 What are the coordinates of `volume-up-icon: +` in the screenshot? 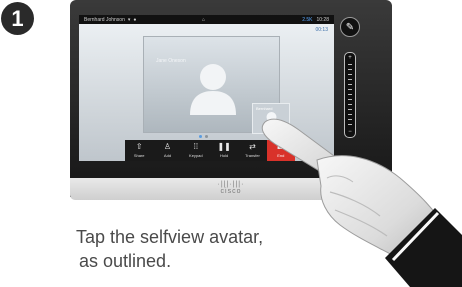 It's located at (350, 58).